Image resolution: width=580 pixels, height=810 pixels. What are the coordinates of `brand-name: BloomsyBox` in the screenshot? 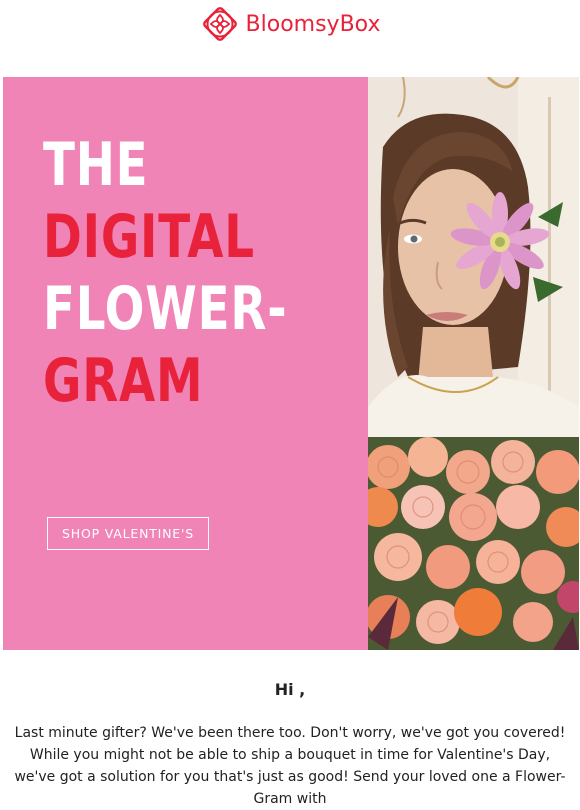 It's located at (313, 24).